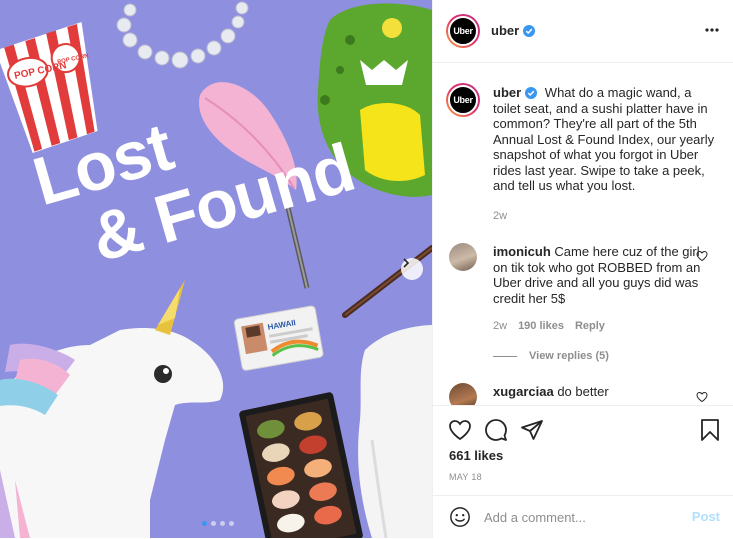  What do you see at coordinates (710, 430) in the screenshot?
I see `bookmark-icon` at bounding box center [710, 430].